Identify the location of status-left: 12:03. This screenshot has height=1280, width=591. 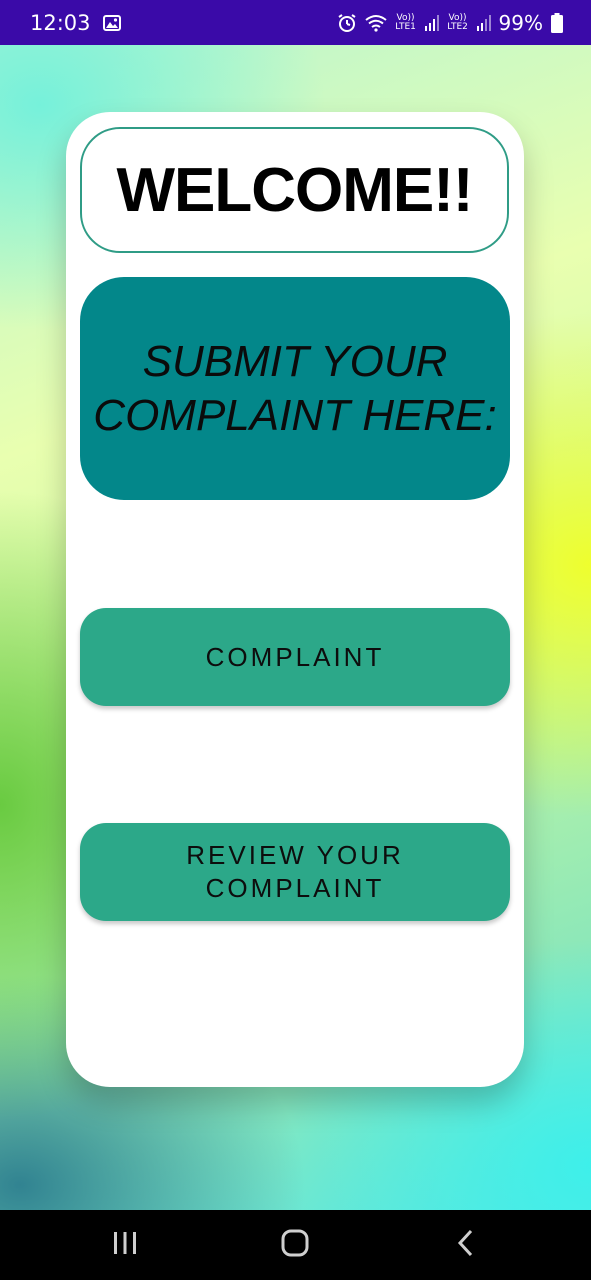
(75, 23).